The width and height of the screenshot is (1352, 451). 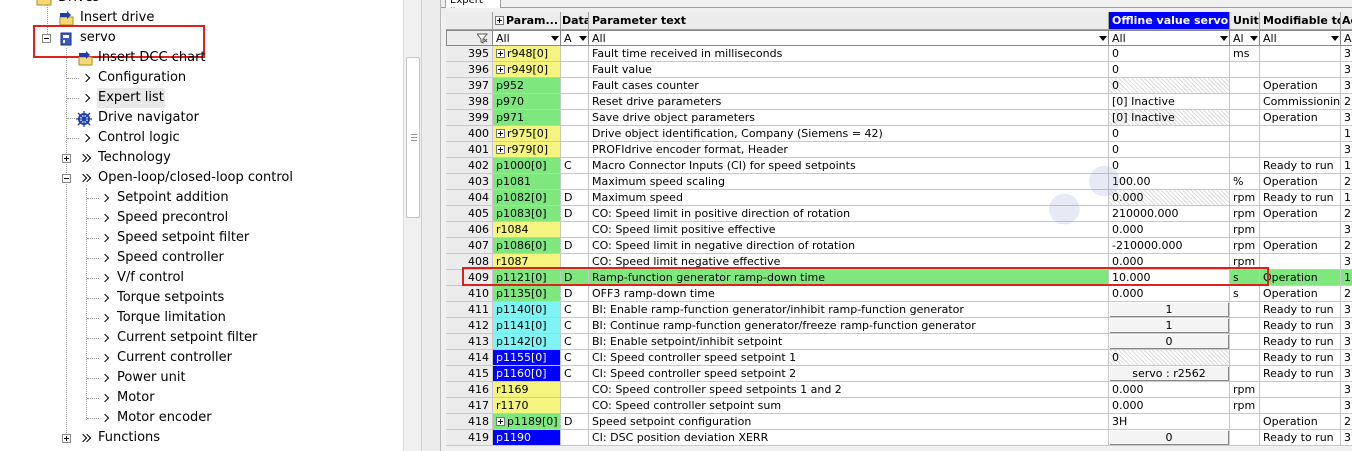 I want to click on filter-text: All, so click(x=849, y=38).